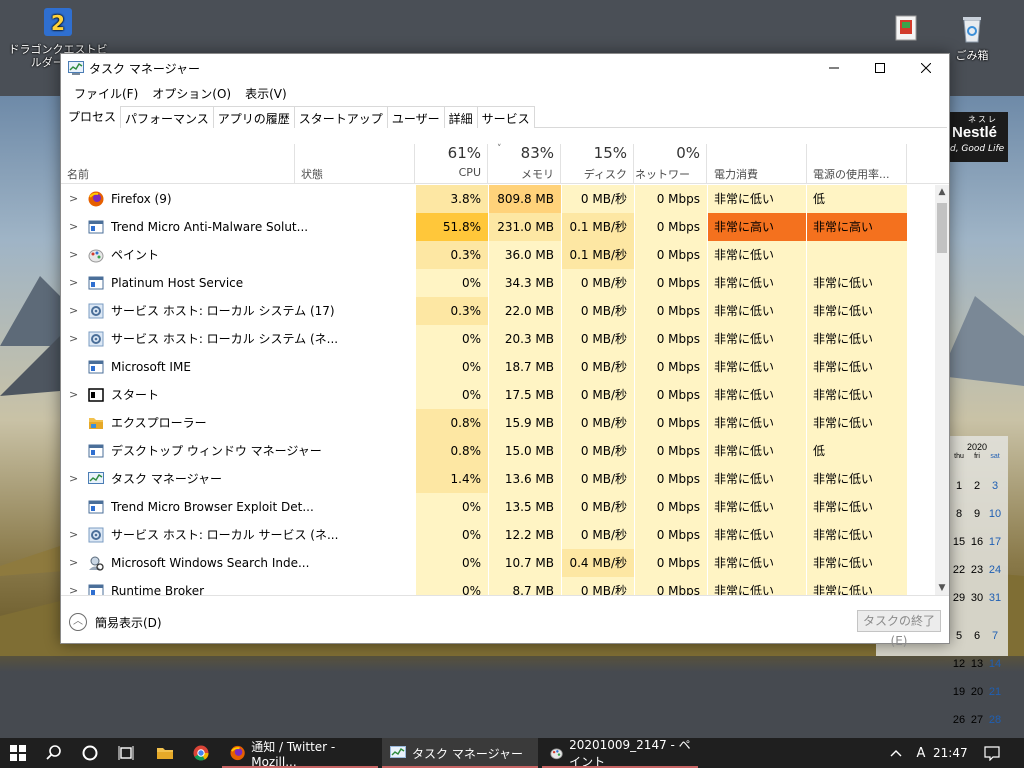  What do you see at coordinates (525, 199) in the screenshot?
I see `memory-cell: 809.8 MB` at bounding box center [525, 199].